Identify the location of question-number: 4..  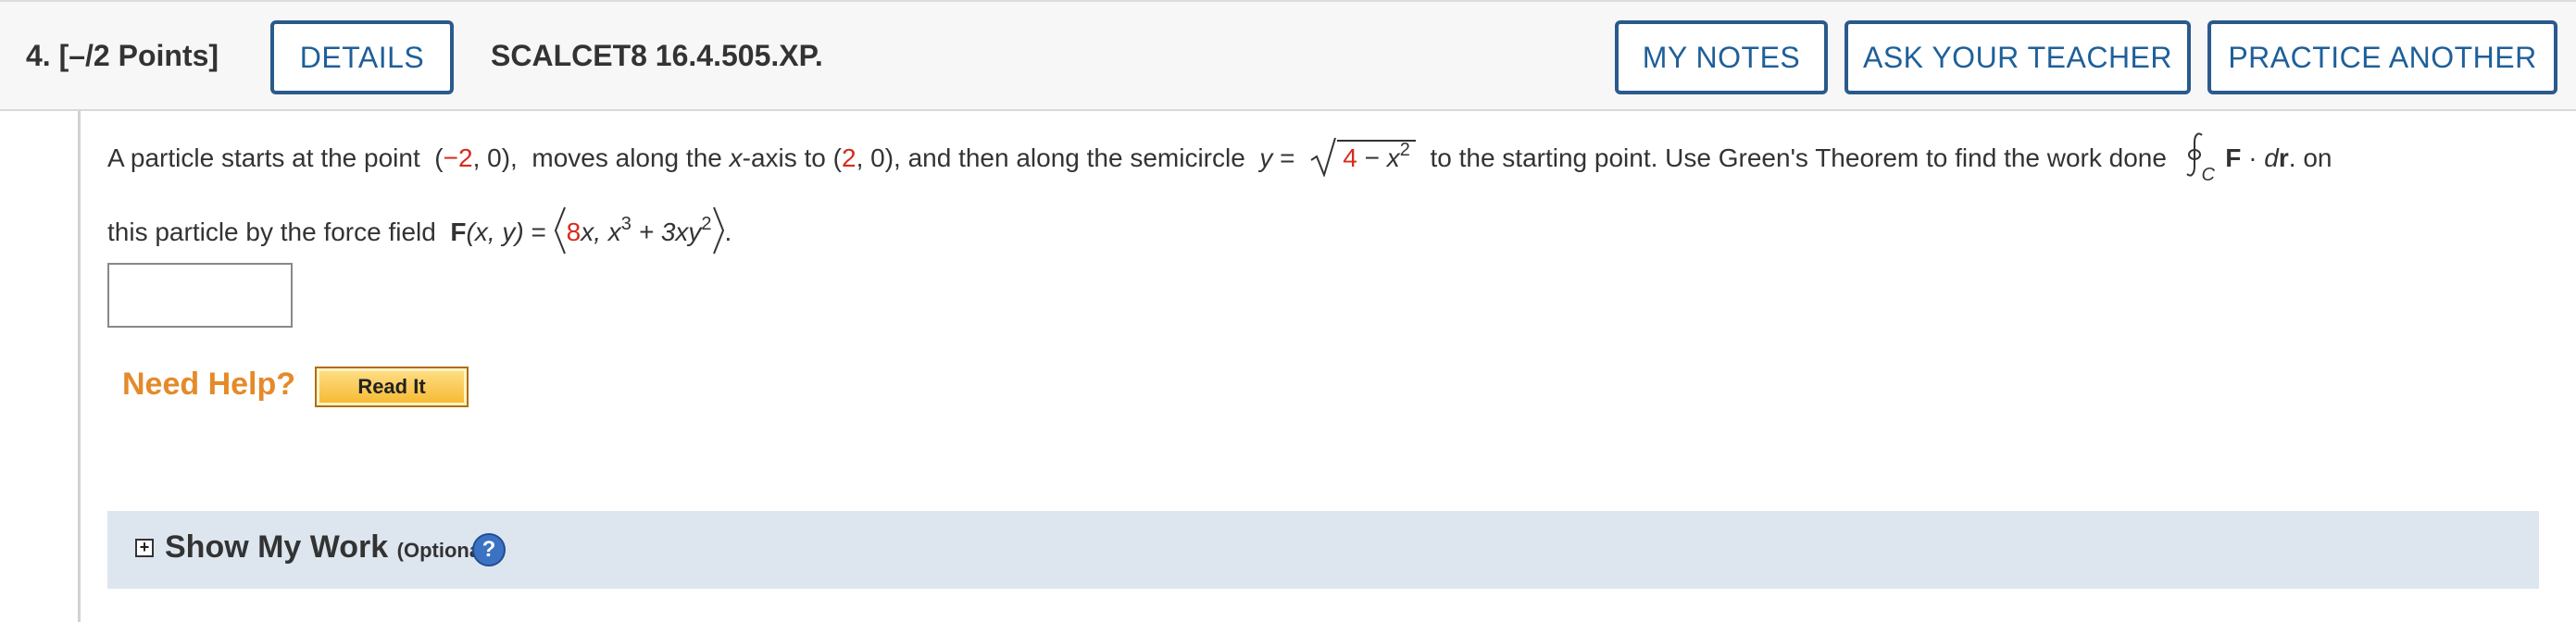
(38, 56).